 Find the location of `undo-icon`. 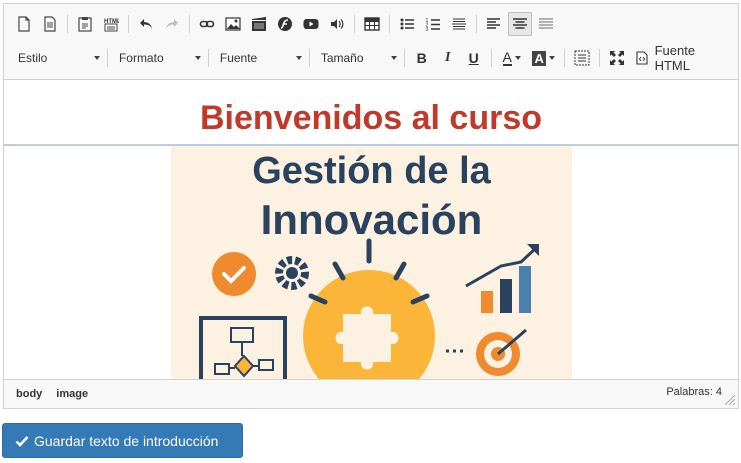

undo-icon is located at coordinates (146, 24).